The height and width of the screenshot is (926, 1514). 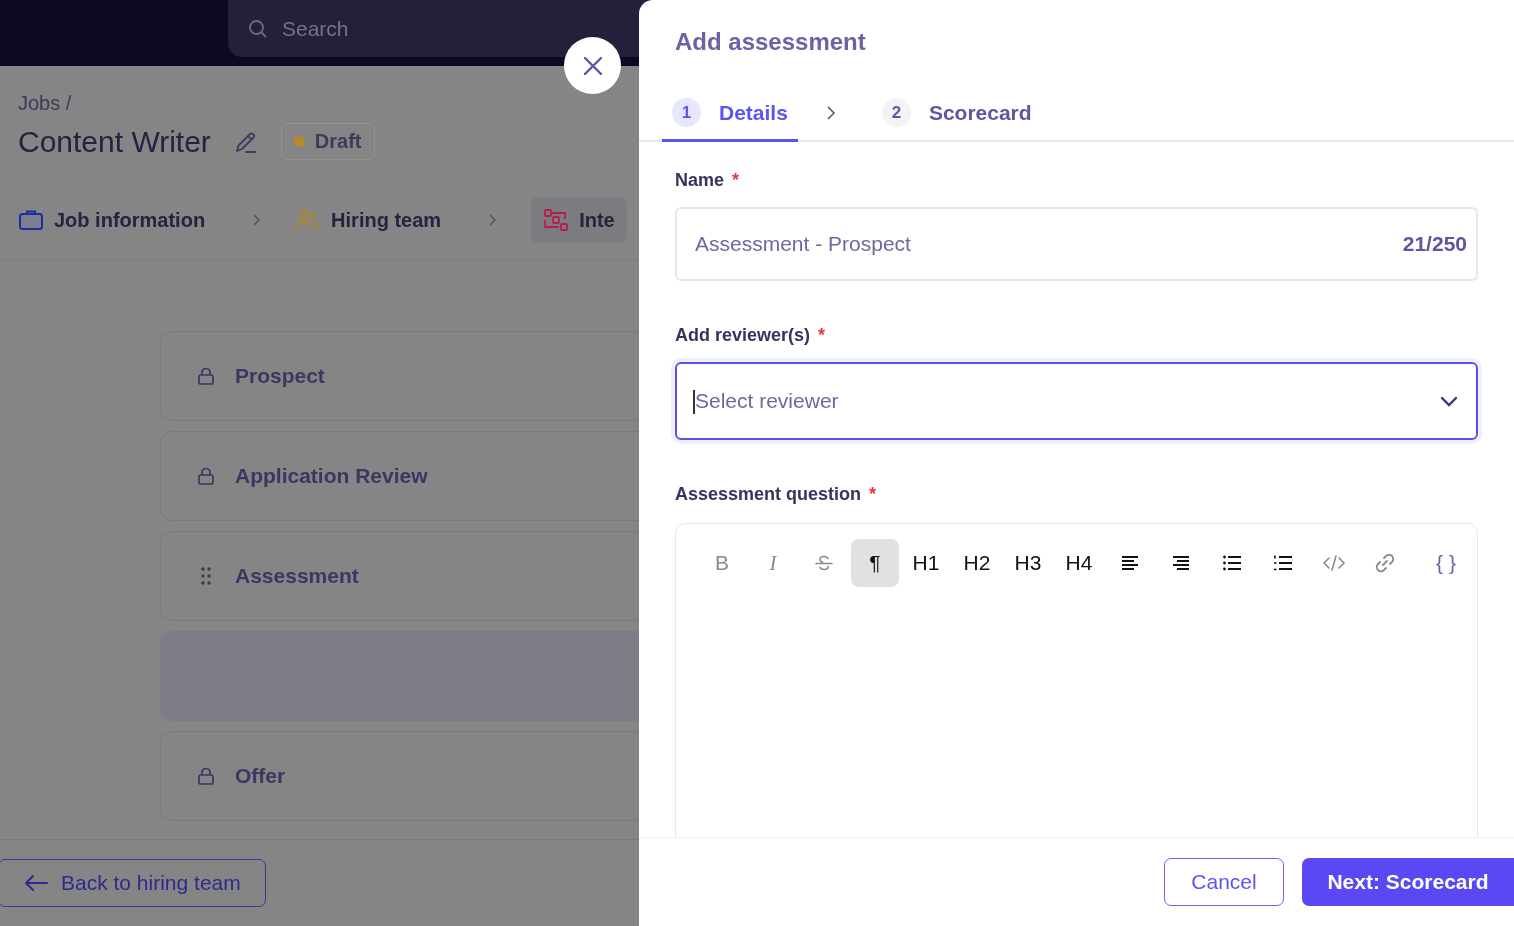 I want to click on cancel-button: Cancel, so click(x=1224, y=882).